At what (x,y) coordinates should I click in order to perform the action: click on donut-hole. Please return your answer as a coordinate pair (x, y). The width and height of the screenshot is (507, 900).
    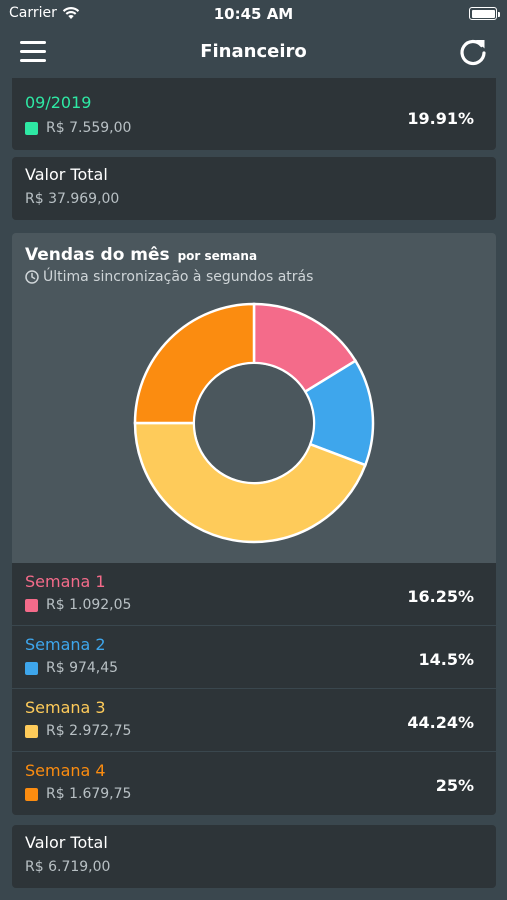
    Looking at the image, I should click on (254, 423).